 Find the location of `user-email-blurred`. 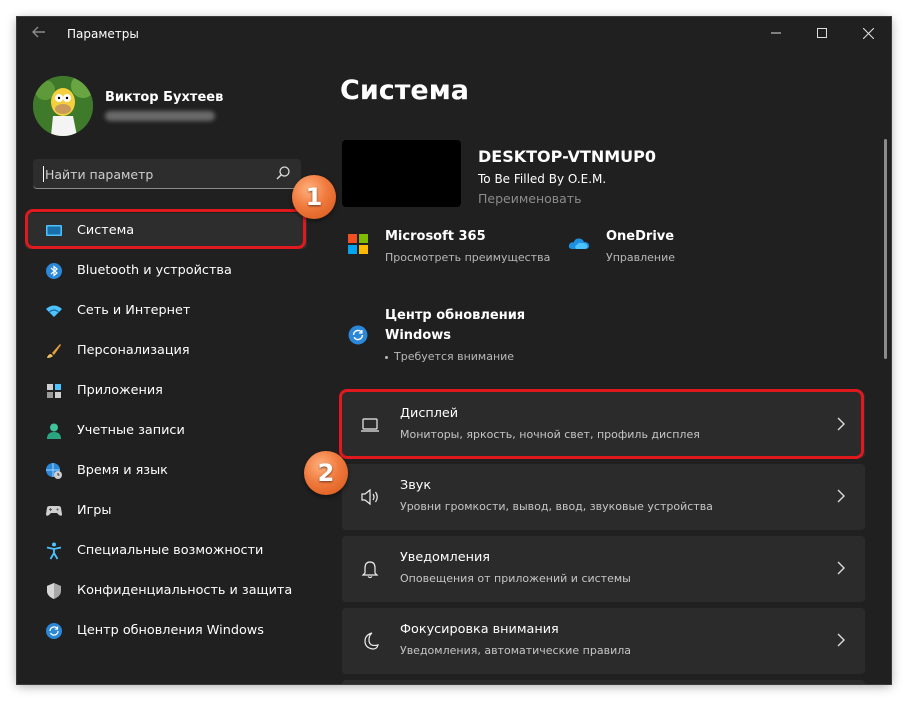

user-email-blurred is located at coordinates (160, 116).